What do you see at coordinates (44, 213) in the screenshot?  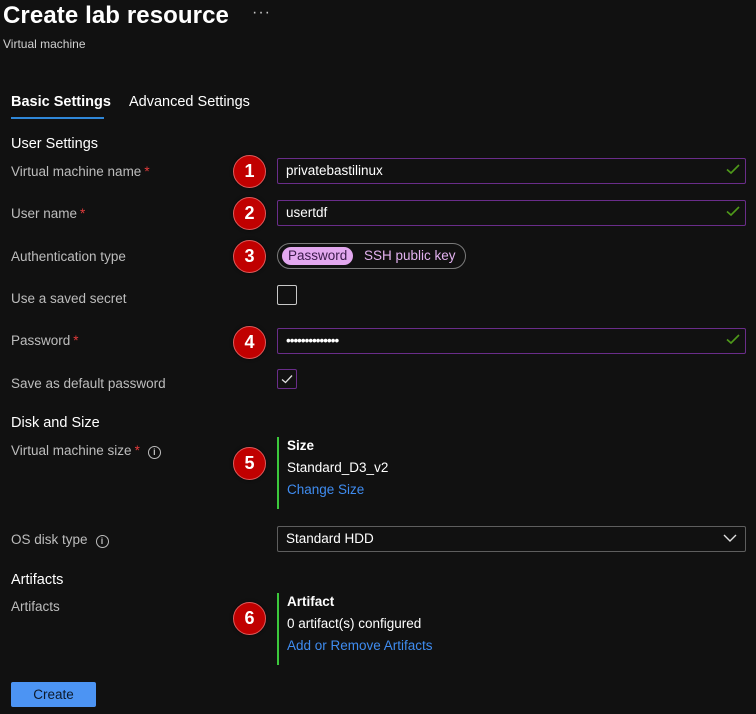 I see `user-name-label-text: User name` at bounding box center [44, 213].